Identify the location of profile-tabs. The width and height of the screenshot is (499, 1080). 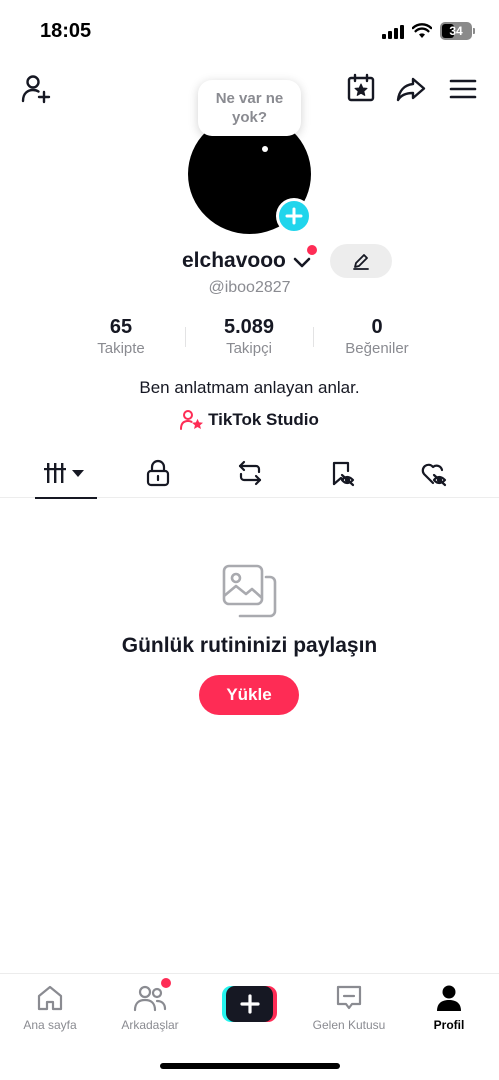
(249, 473).